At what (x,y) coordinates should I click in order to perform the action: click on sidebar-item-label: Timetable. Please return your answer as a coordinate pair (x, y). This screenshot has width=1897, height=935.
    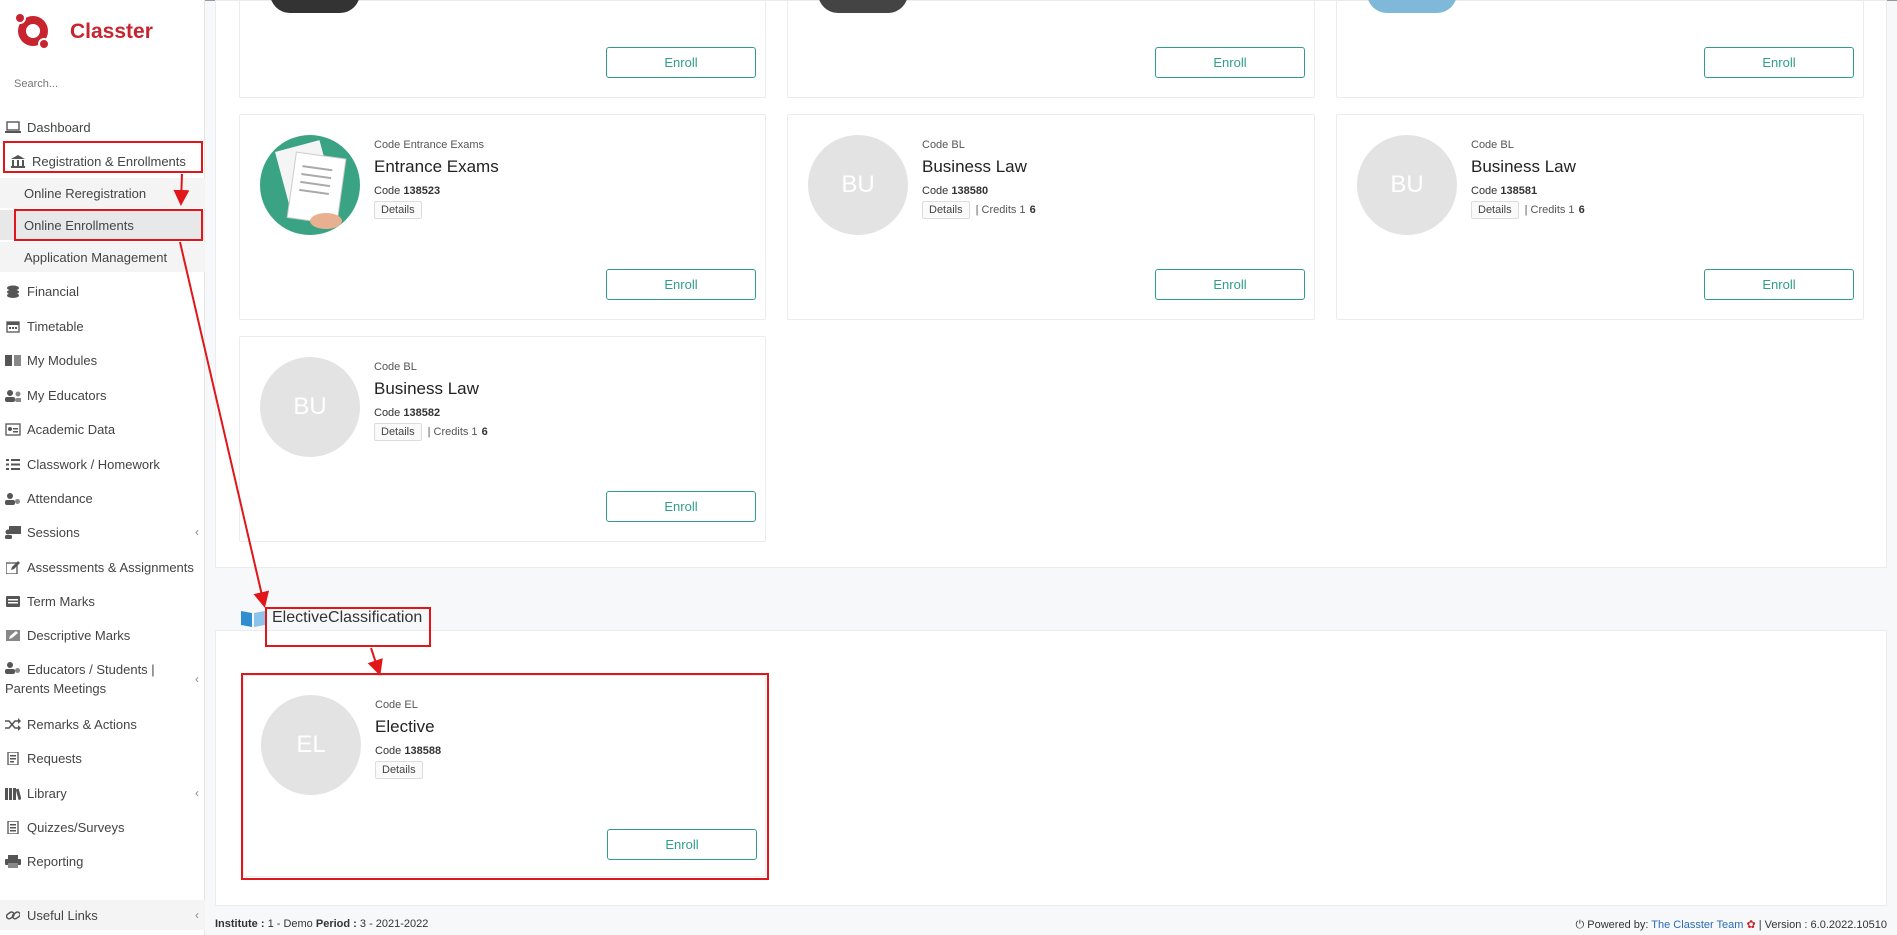
    Looking at the image, I should click on (55, 326).